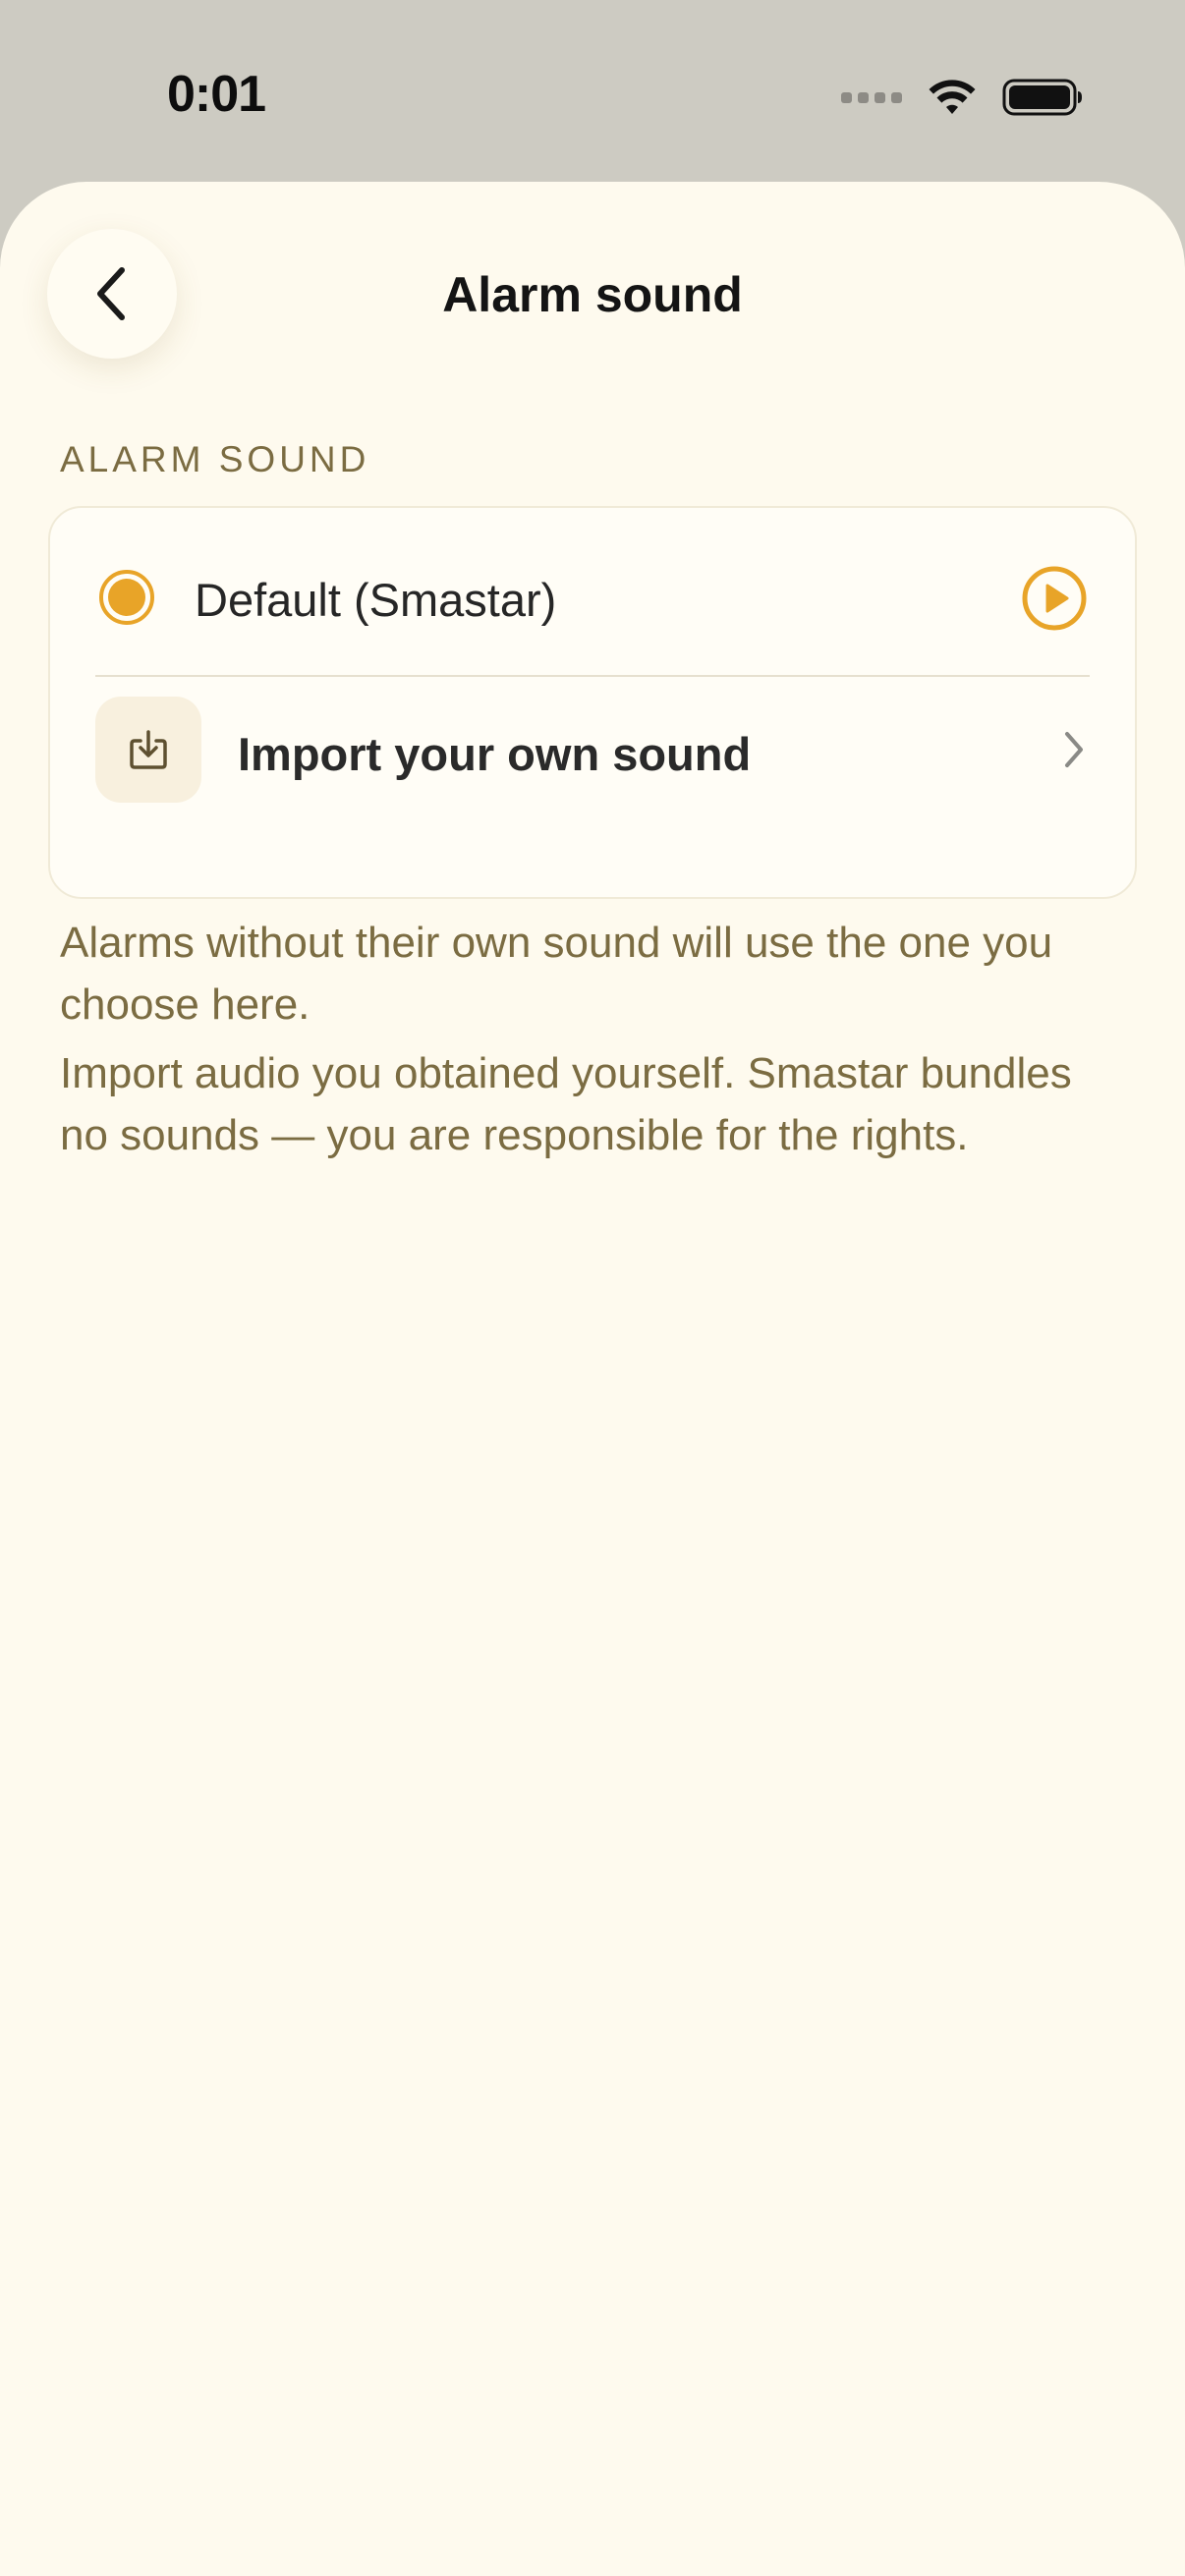  Describe the element at coordinates (592, 592) in the screenshot. I see `default-sound-option: Default (Smastar)` at that location.